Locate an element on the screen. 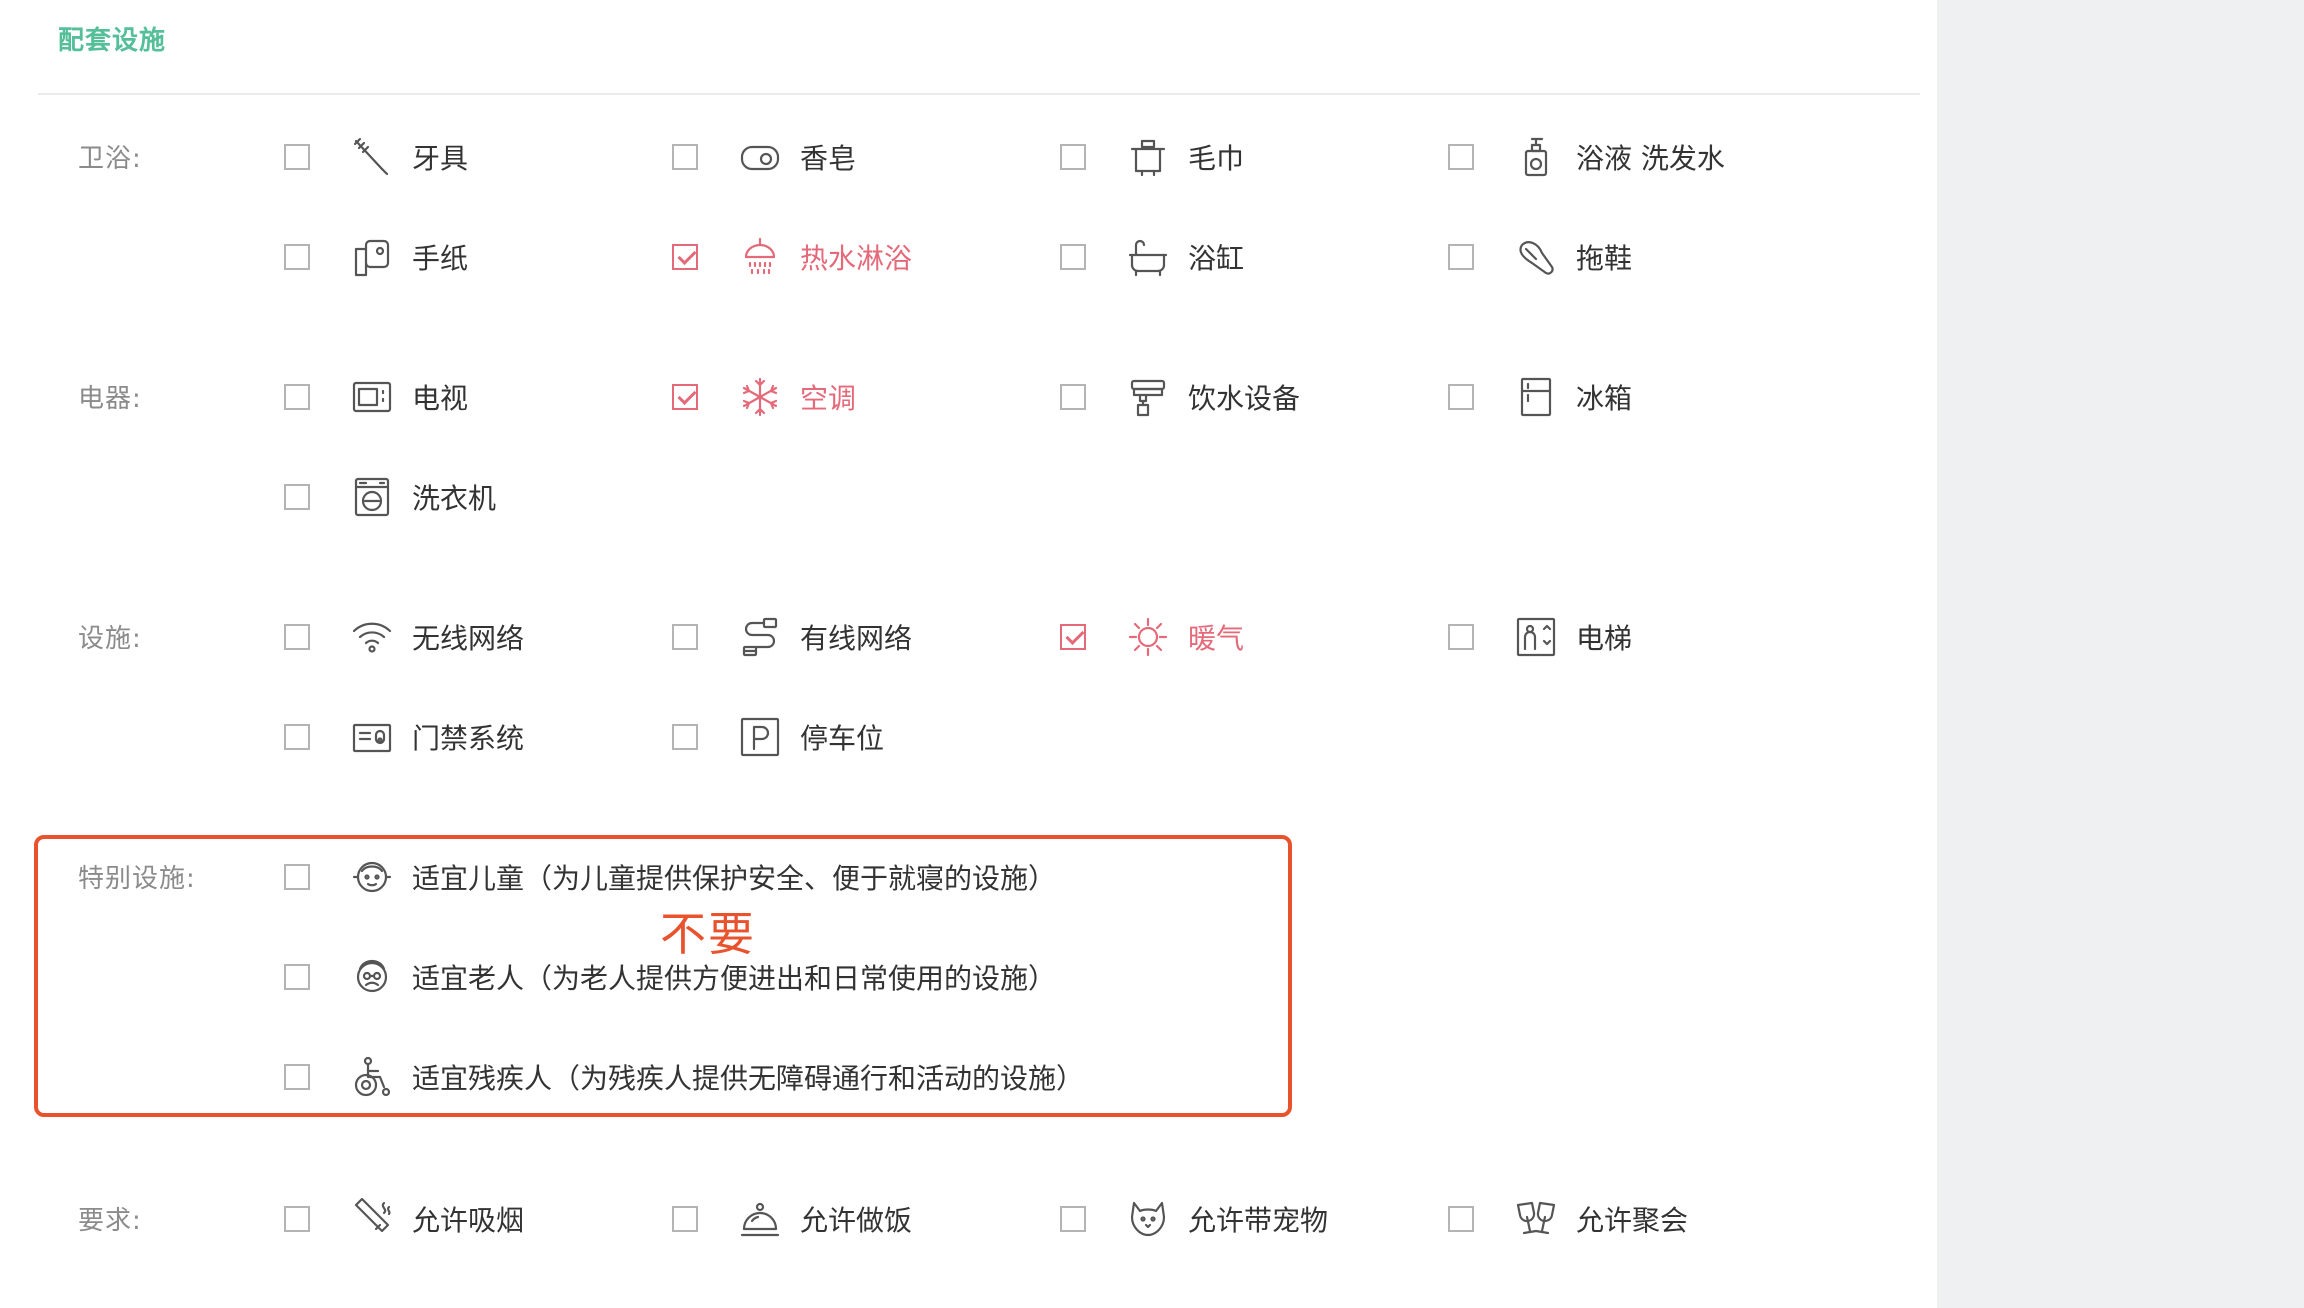 The width and height of the screenshot is (2304, 1308). option-label: 空调 is located at coordinates (828, 398).